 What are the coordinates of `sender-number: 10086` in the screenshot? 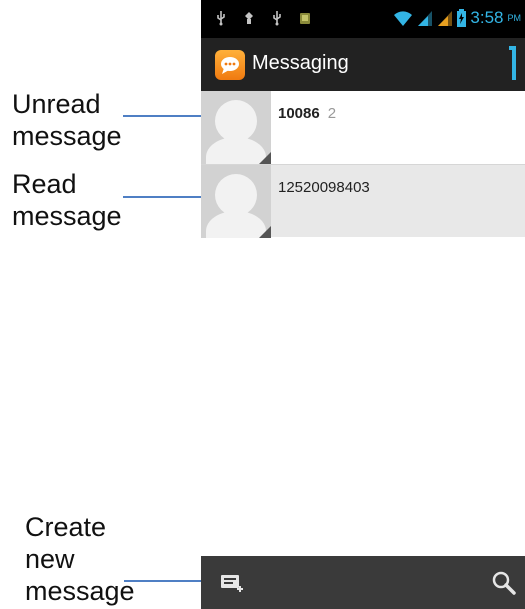 It's located at (299, 113).